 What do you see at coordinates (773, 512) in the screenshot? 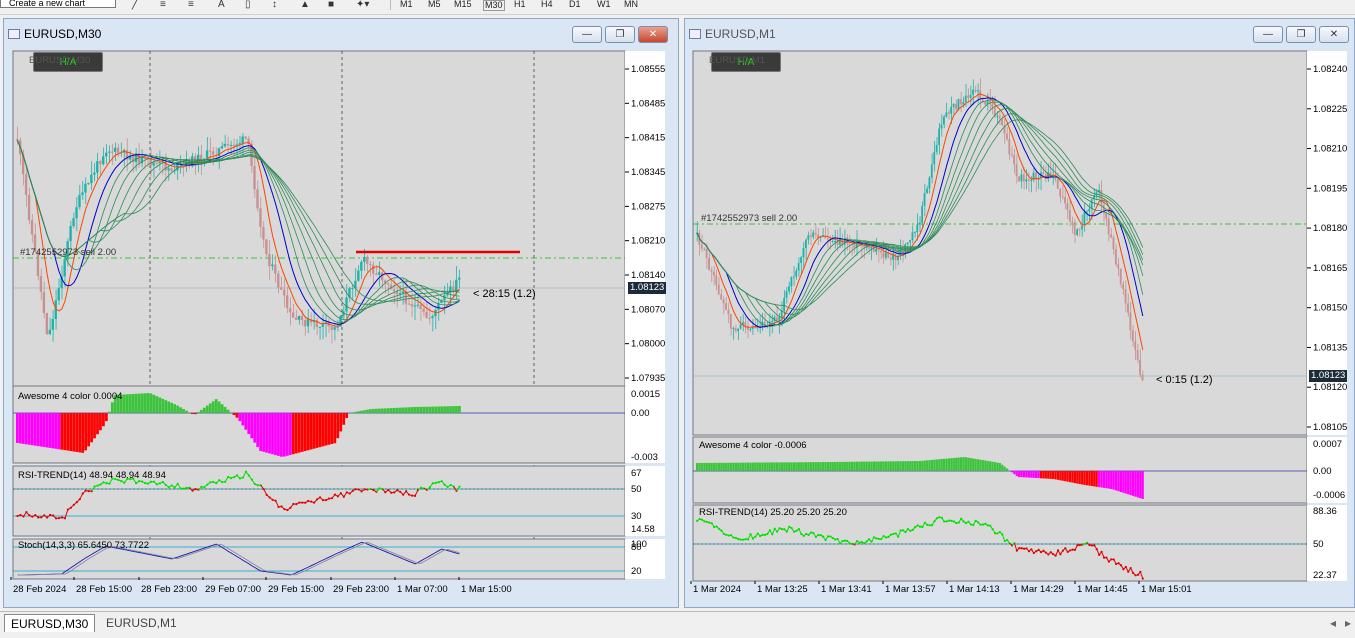
I see `rsi-label: RSI-TREND(14) 25.20 25.20 25.20` at bounding box center [773, 512].